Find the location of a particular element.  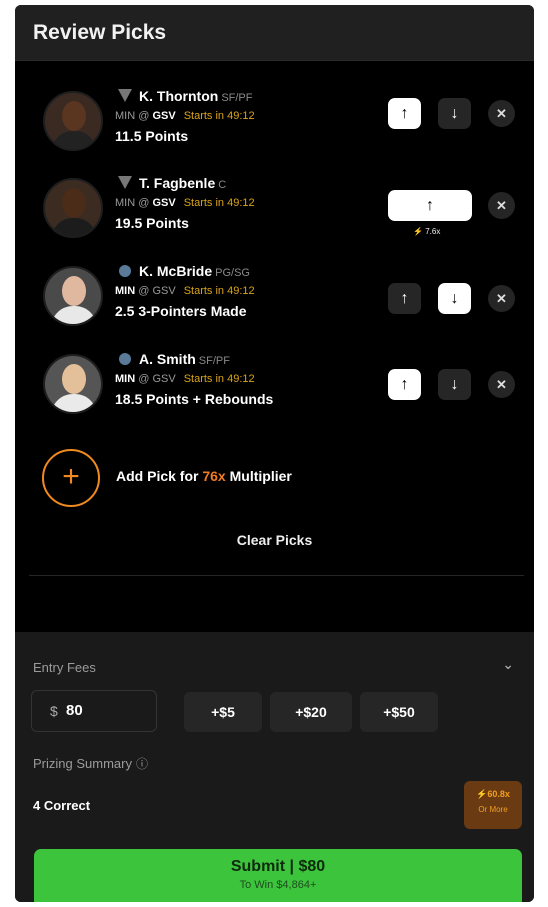

add-20-button: +$20 is located at coordinates (311, 712).